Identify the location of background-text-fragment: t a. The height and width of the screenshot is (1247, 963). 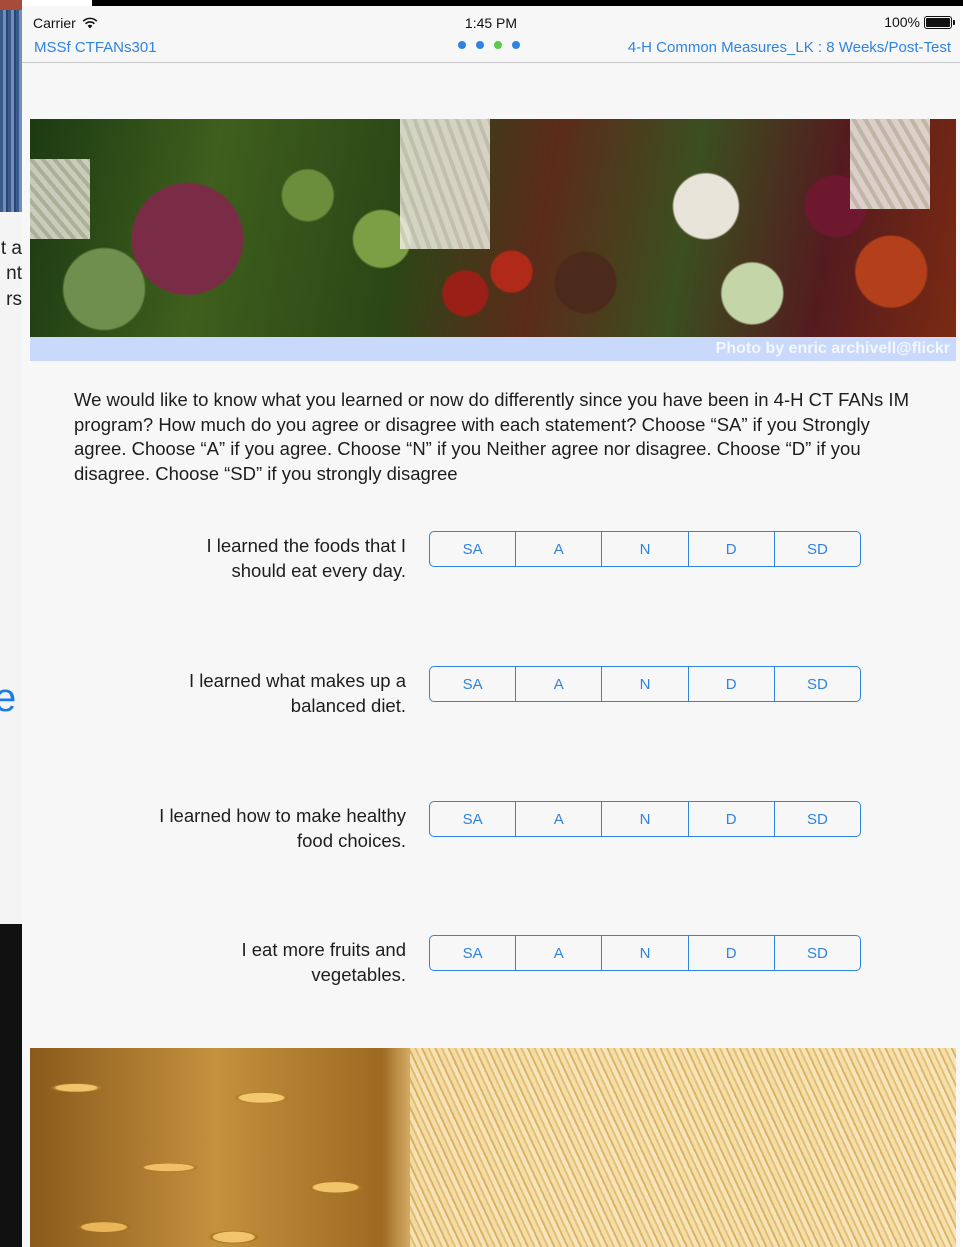
(11, 248).